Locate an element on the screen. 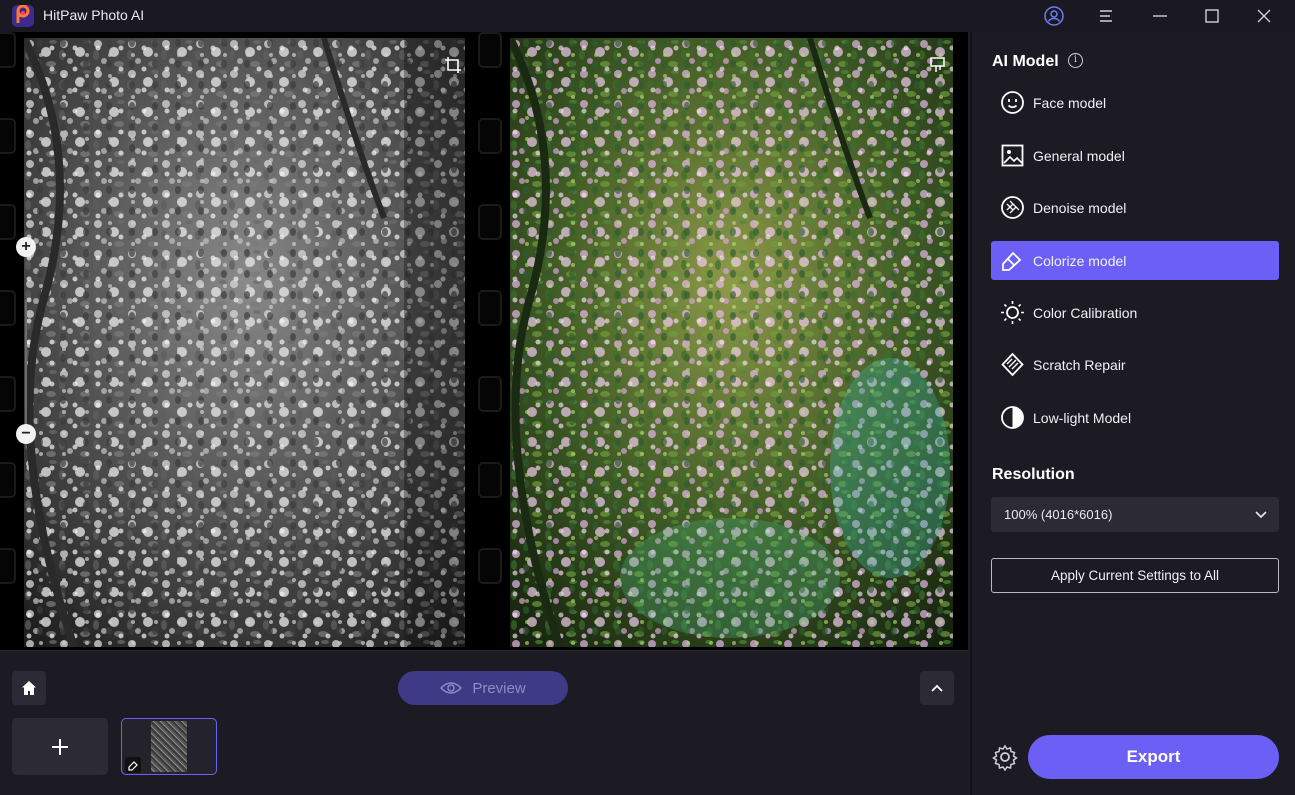 The image size is (1295, 795). eye-icon is located at coordinates (451, 688).